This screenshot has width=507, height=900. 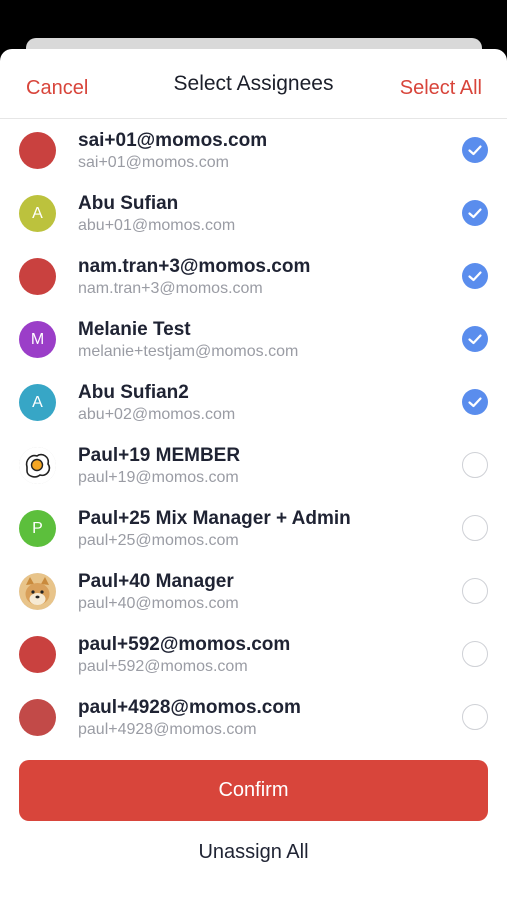 What do you see at coordinates (159, 455) in the screenshot?
I see `assignee-name: Paul+19 MEMBER` at bounding box center [159, 455].